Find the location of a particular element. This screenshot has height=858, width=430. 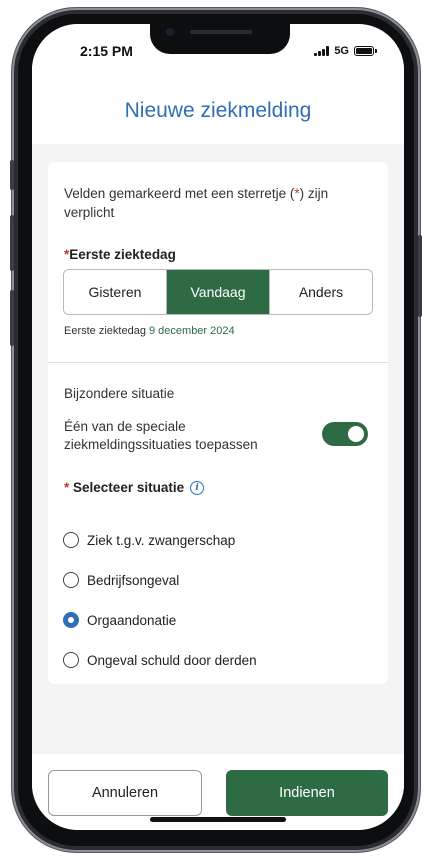

special-situation-toggle is located at coordinates (345, 434).